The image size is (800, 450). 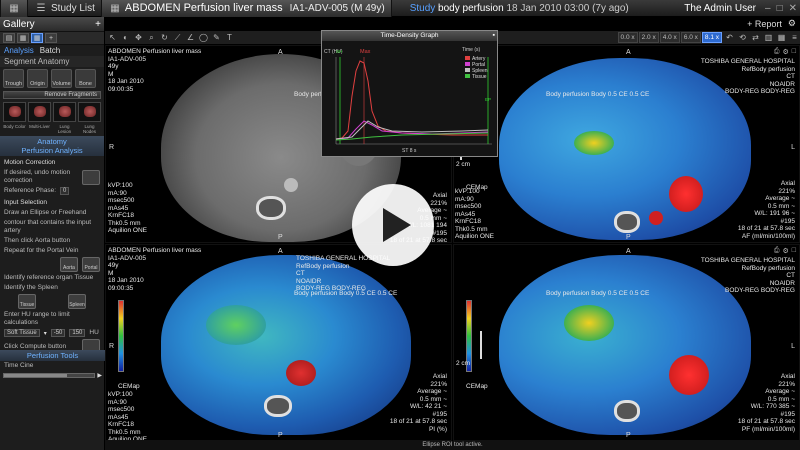 I want to click on study-name: body perfusion, so click(x=471, y=8).